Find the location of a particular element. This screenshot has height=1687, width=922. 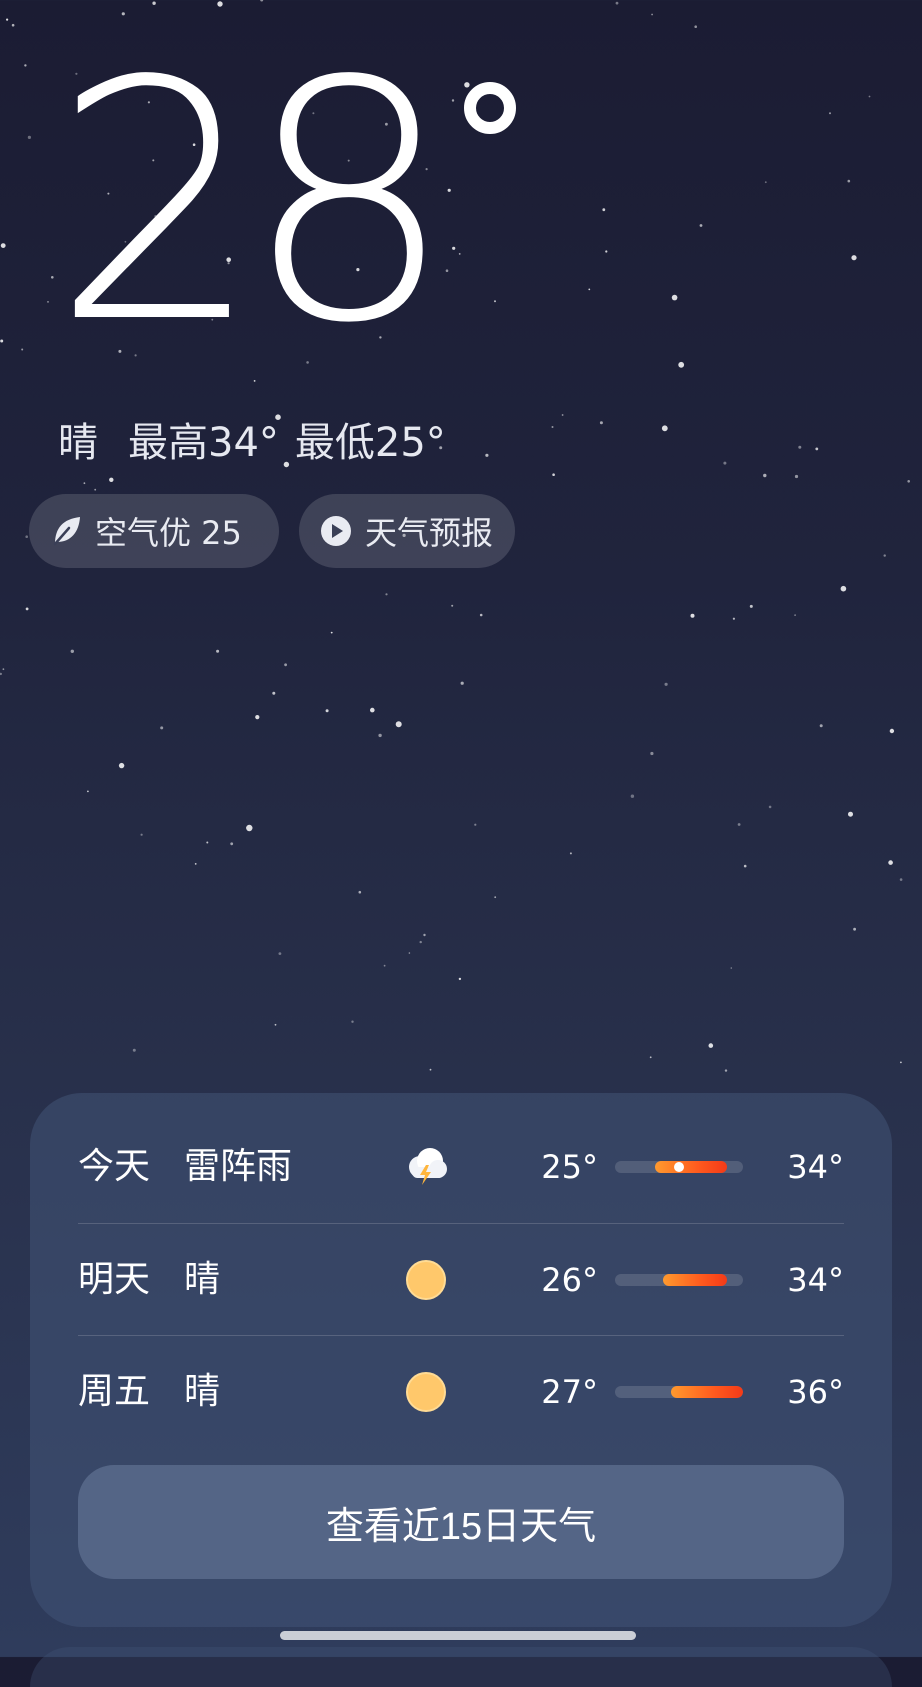

temperature-range-fill is located at coordinates (691, 1167).